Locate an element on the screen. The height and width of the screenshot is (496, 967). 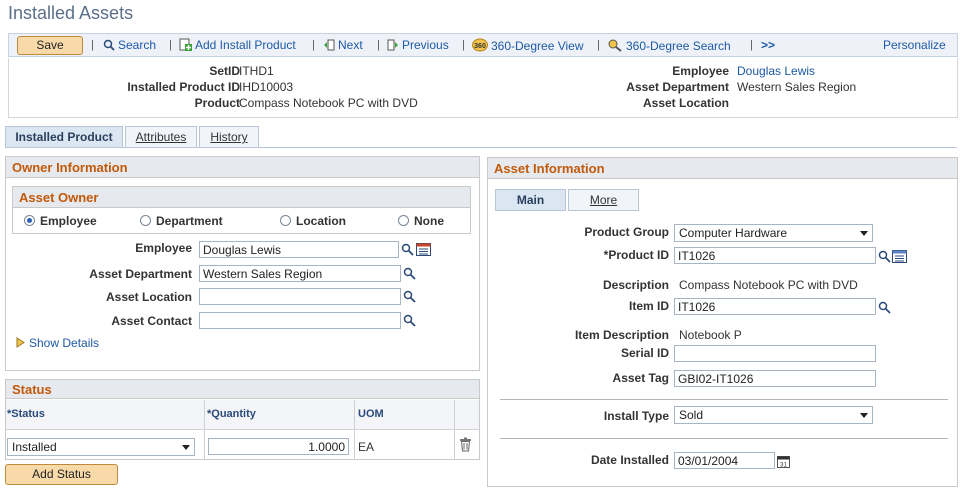
add-install-product-label: Add Install Product is located at coordinates (245, 45).